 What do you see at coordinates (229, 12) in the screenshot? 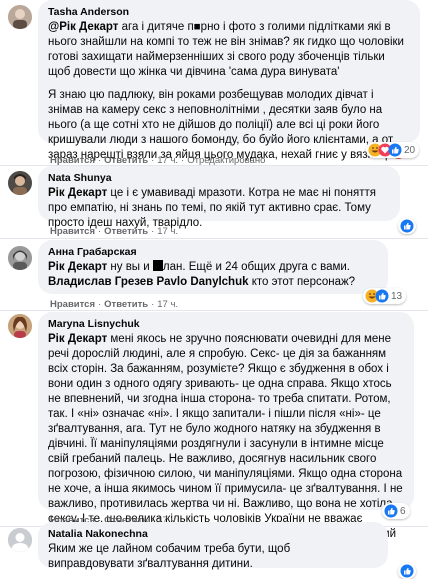
I see `comment-author: Tasha Anderson` at bounding box center [229, 12].